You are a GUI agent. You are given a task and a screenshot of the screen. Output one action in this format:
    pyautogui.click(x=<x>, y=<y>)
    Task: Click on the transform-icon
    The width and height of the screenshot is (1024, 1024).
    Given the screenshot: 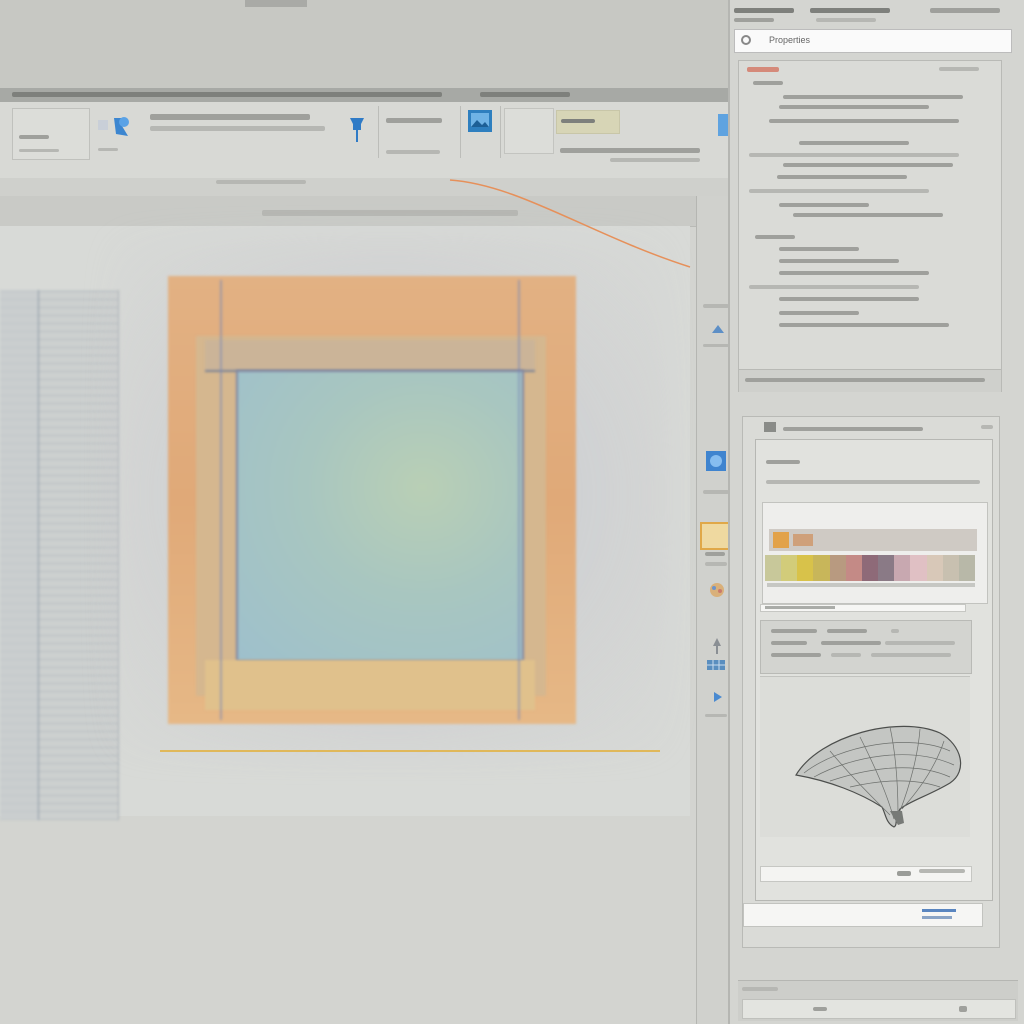 What is the action you would take?
    pyautogui.click(x=116, y=128)
    